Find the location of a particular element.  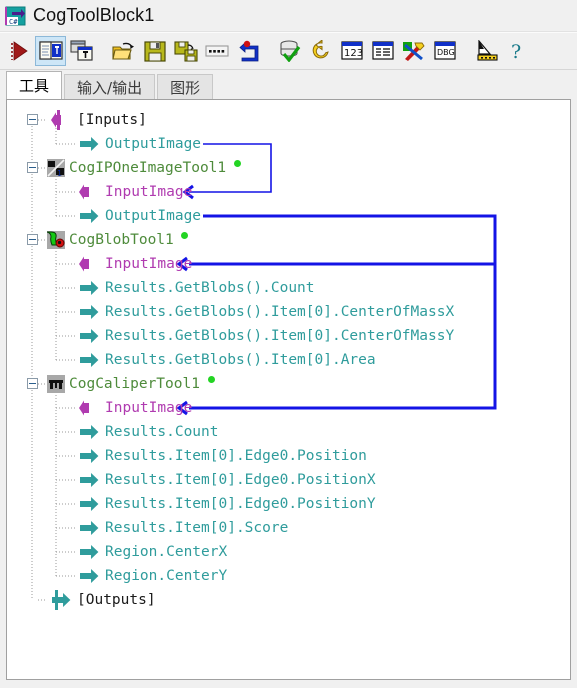

tab-graphics-label: 图形 is located at coordinates (185, 87).